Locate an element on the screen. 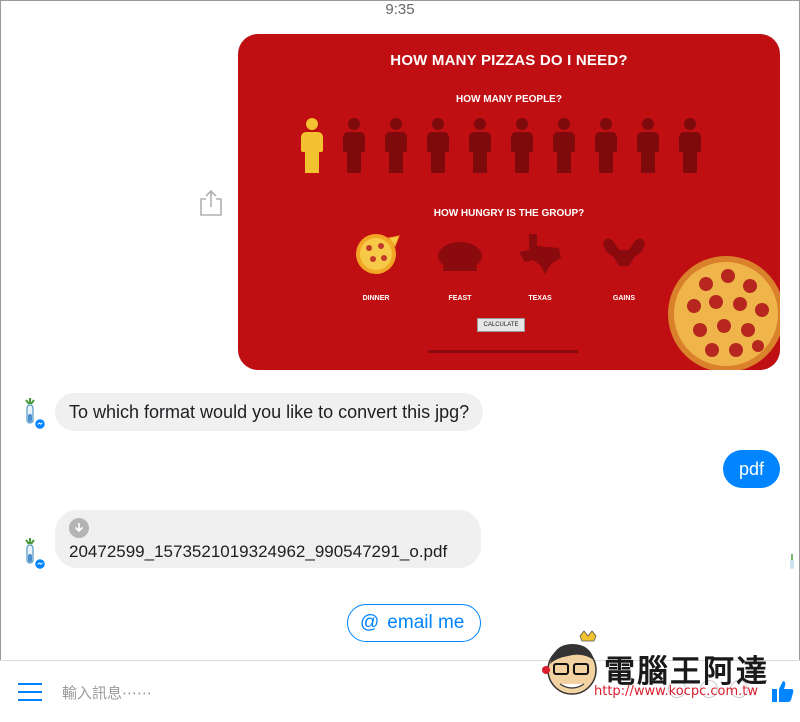 Image resolution: width=800 pixels, height=722 pixels. turkey-icon is located at coordinates (460, 256).